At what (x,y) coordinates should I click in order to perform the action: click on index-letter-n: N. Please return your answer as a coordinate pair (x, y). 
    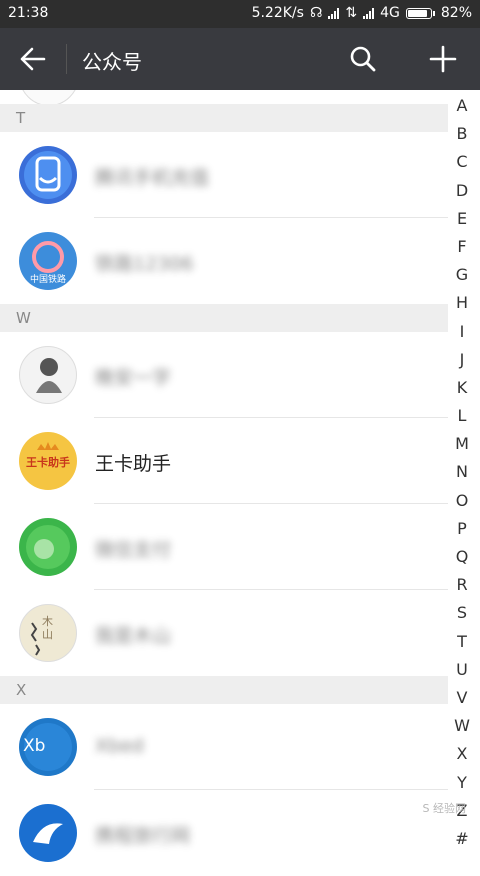
    Looking at the image, I should click on (462, 472).